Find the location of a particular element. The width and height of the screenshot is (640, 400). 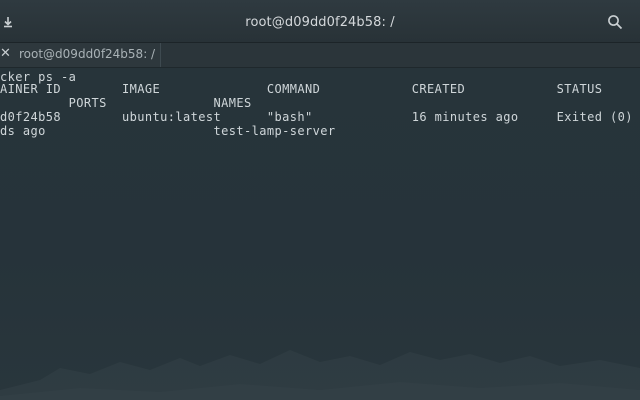

search-icon is located at coordinates (615, 22).